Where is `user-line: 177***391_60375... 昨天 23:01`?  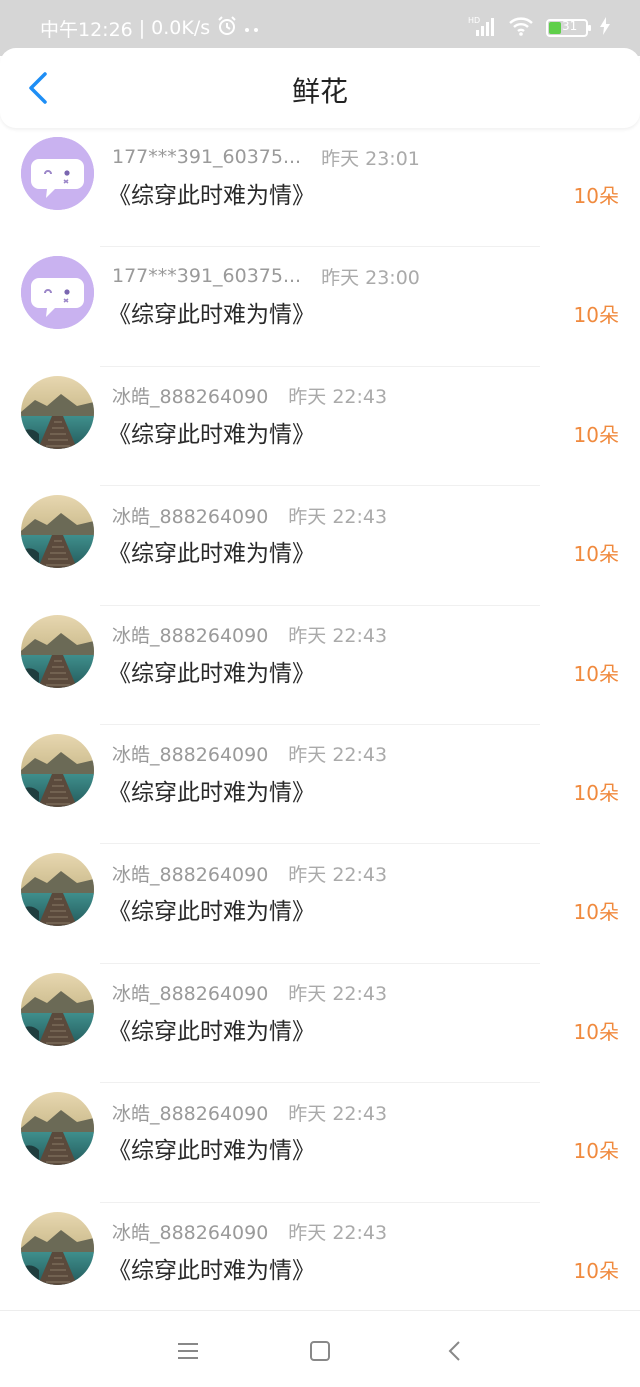
user-line: 177***391_60375... 昨天 23:01 is located at coordinates (266, 157).